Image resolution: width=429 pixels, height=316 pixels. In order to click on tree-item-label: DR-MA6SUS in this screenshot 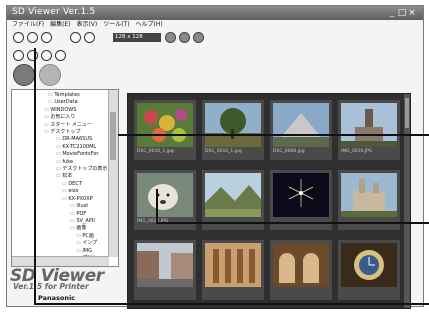, I will do `click(77, 139)`.